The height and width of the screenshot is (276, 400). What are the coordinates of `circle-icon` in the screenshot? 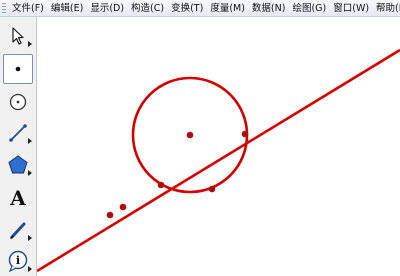 It's located at (18, 102).